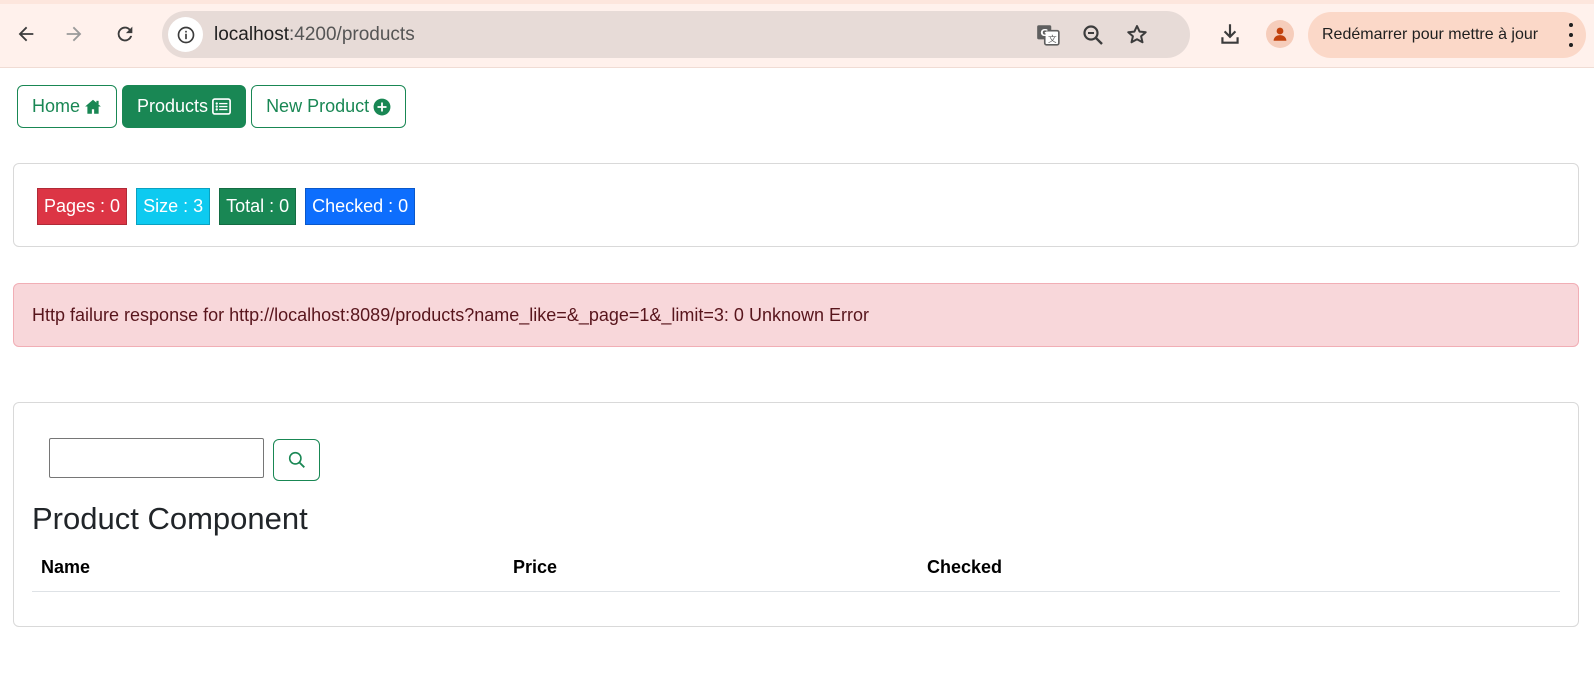 The height and width of the screenshot is (683, 1594). What do you see at coordinates (352, 34) in the screenshot?
I see `url-path: :4200/products` at bounding box center [352, 34].